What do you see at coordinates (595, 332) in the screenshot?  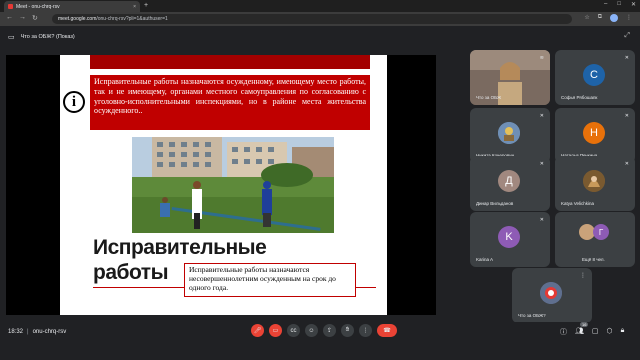 I see `chat-icon: ▢` at bounding box center [595, 332].